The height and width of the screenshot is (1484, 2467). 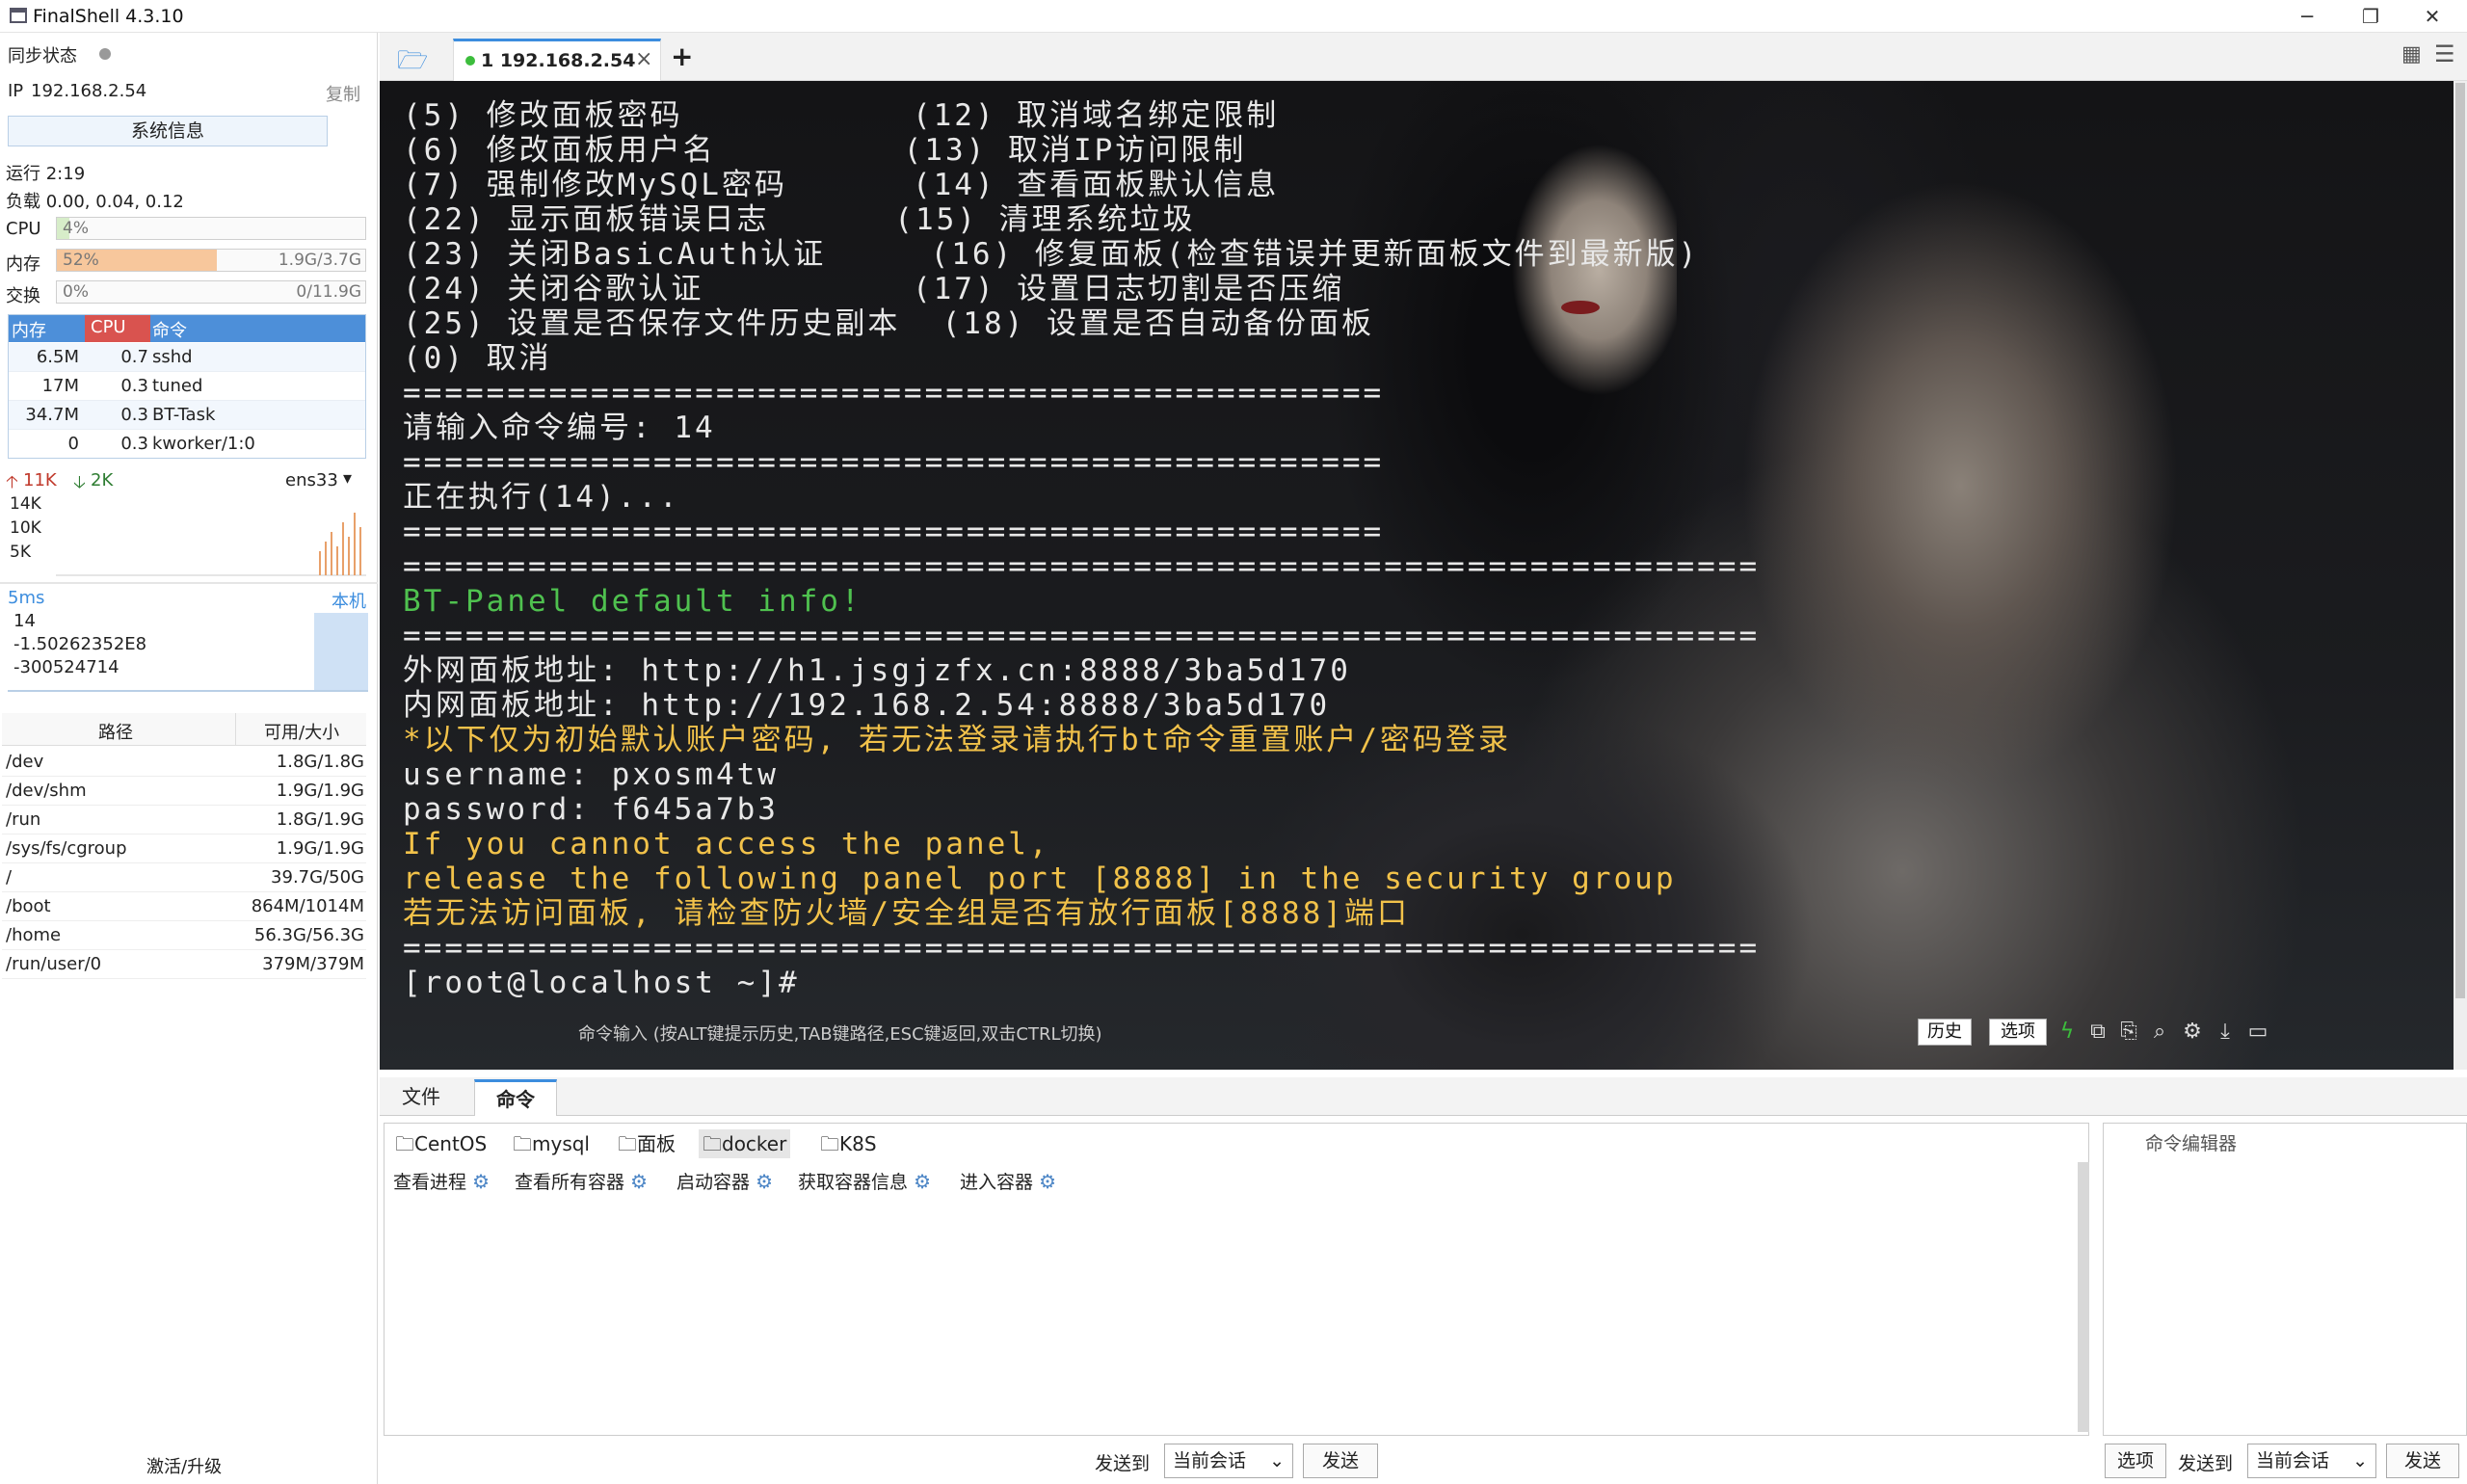 What do you see at coordinates (2307, 16) in the screenshot?
I see `minimize-button: ─` at bounding box center [2307, 16].